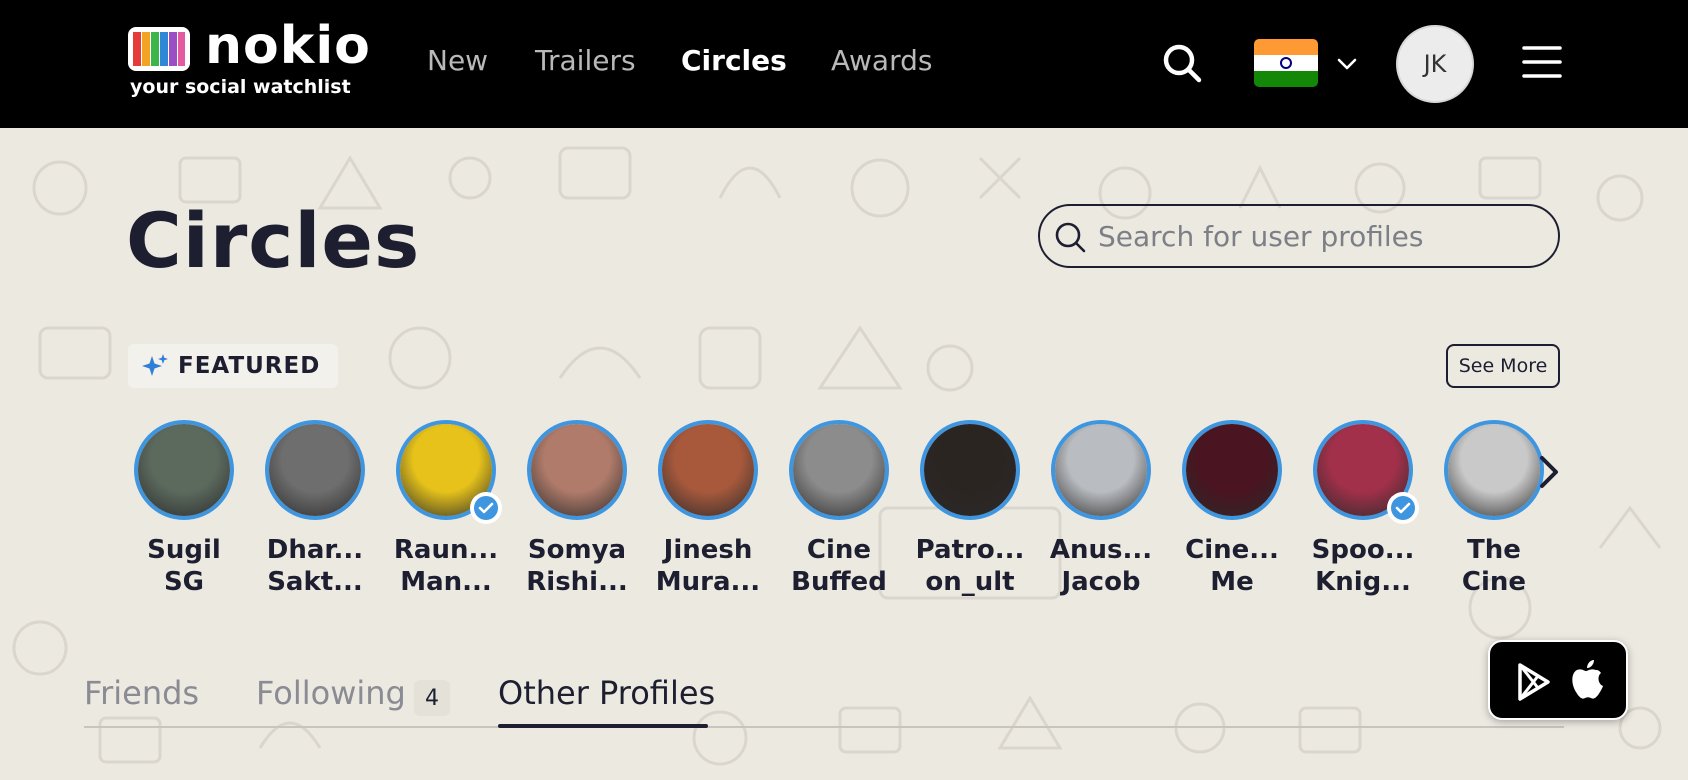 Image resolution: width=1688 pixels, height=780 pixels. I want to click on google-play-icon, so click(1534, 682).